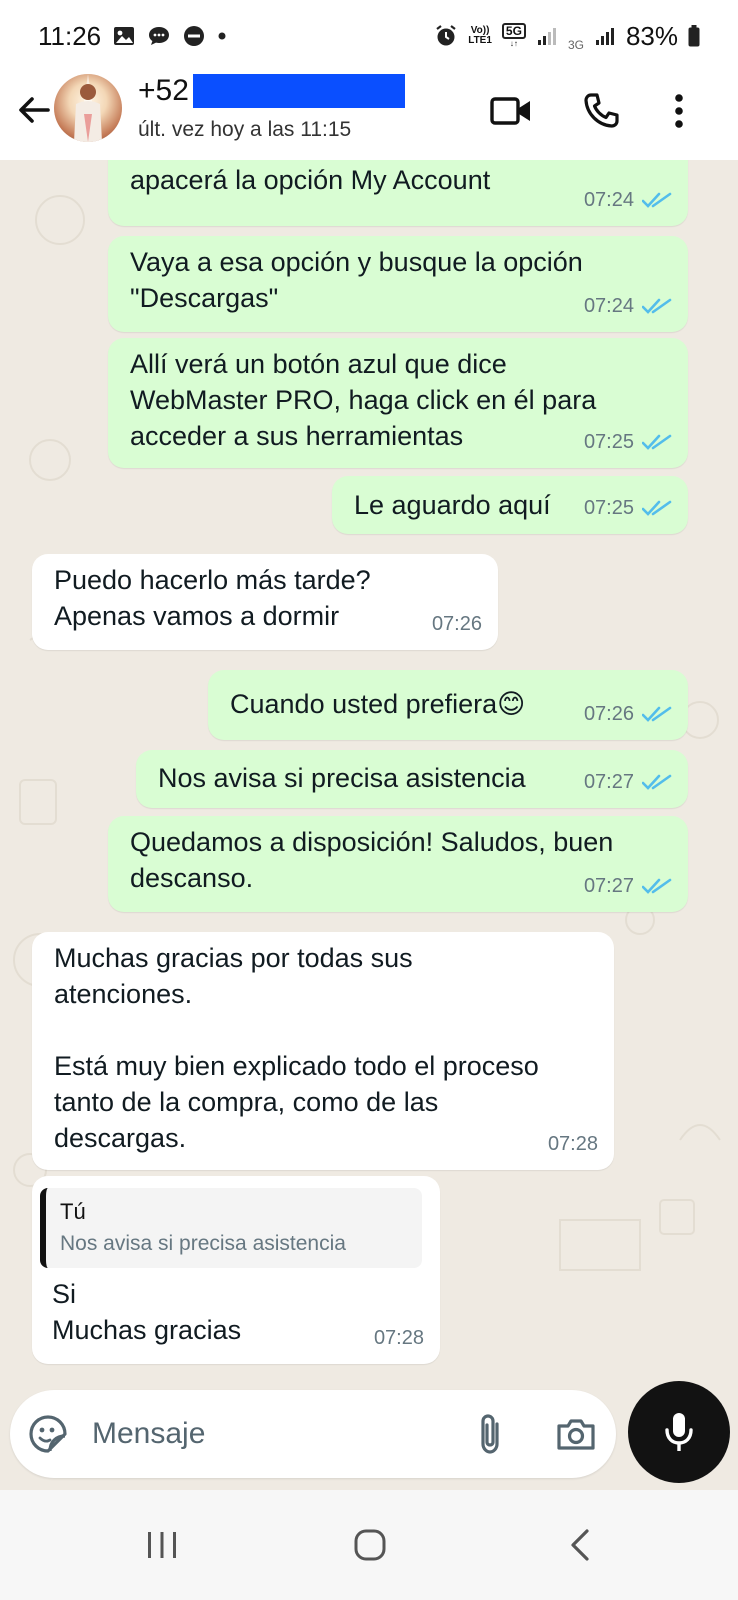 The height and width of the screenshot is (1600, 738). What do you see at coordinates (245, 129) in the screenshot?
I see `last-seen: últ. vez hoy a las 11:15` at bounding box center [245, 129].